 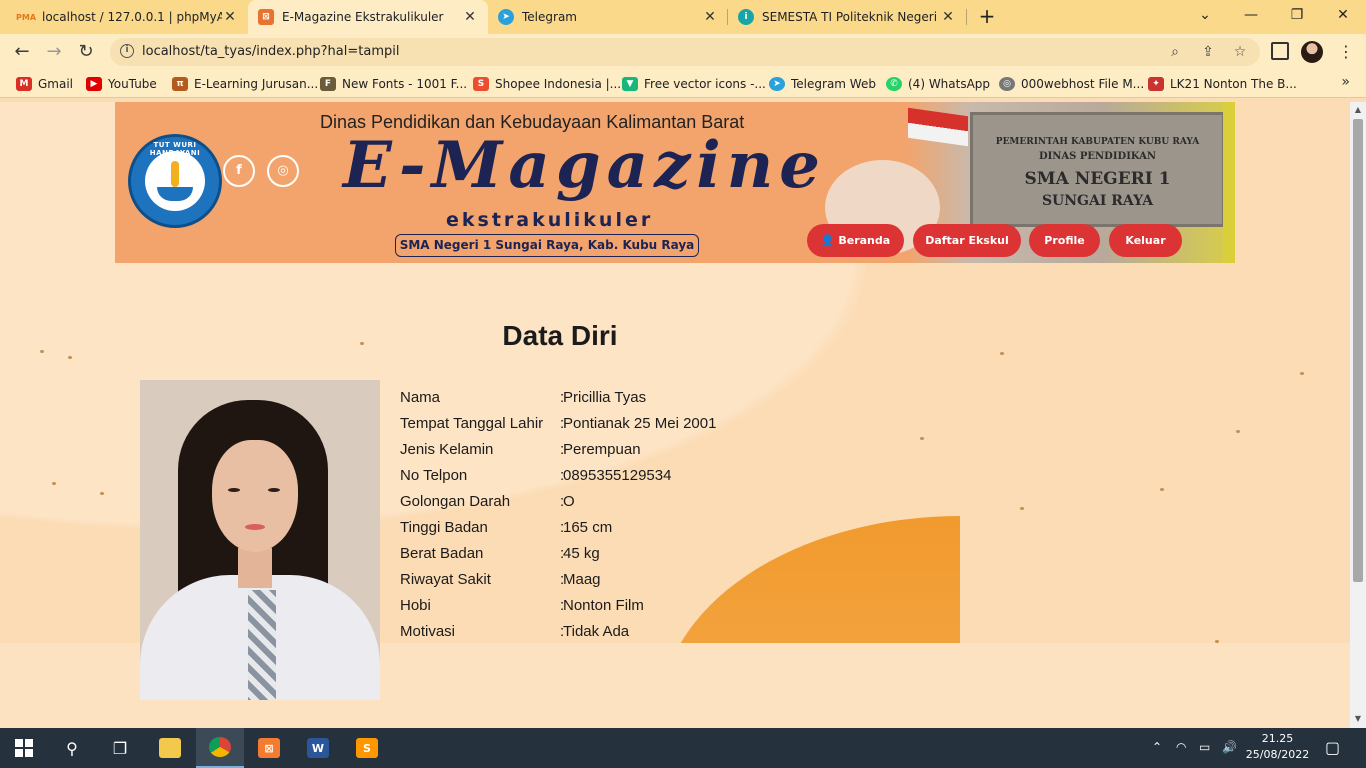 What do you see at coordinates (120, 748) in the screenshot?
I see `task-view-icon: ❐` at bounding box center [120, 748].